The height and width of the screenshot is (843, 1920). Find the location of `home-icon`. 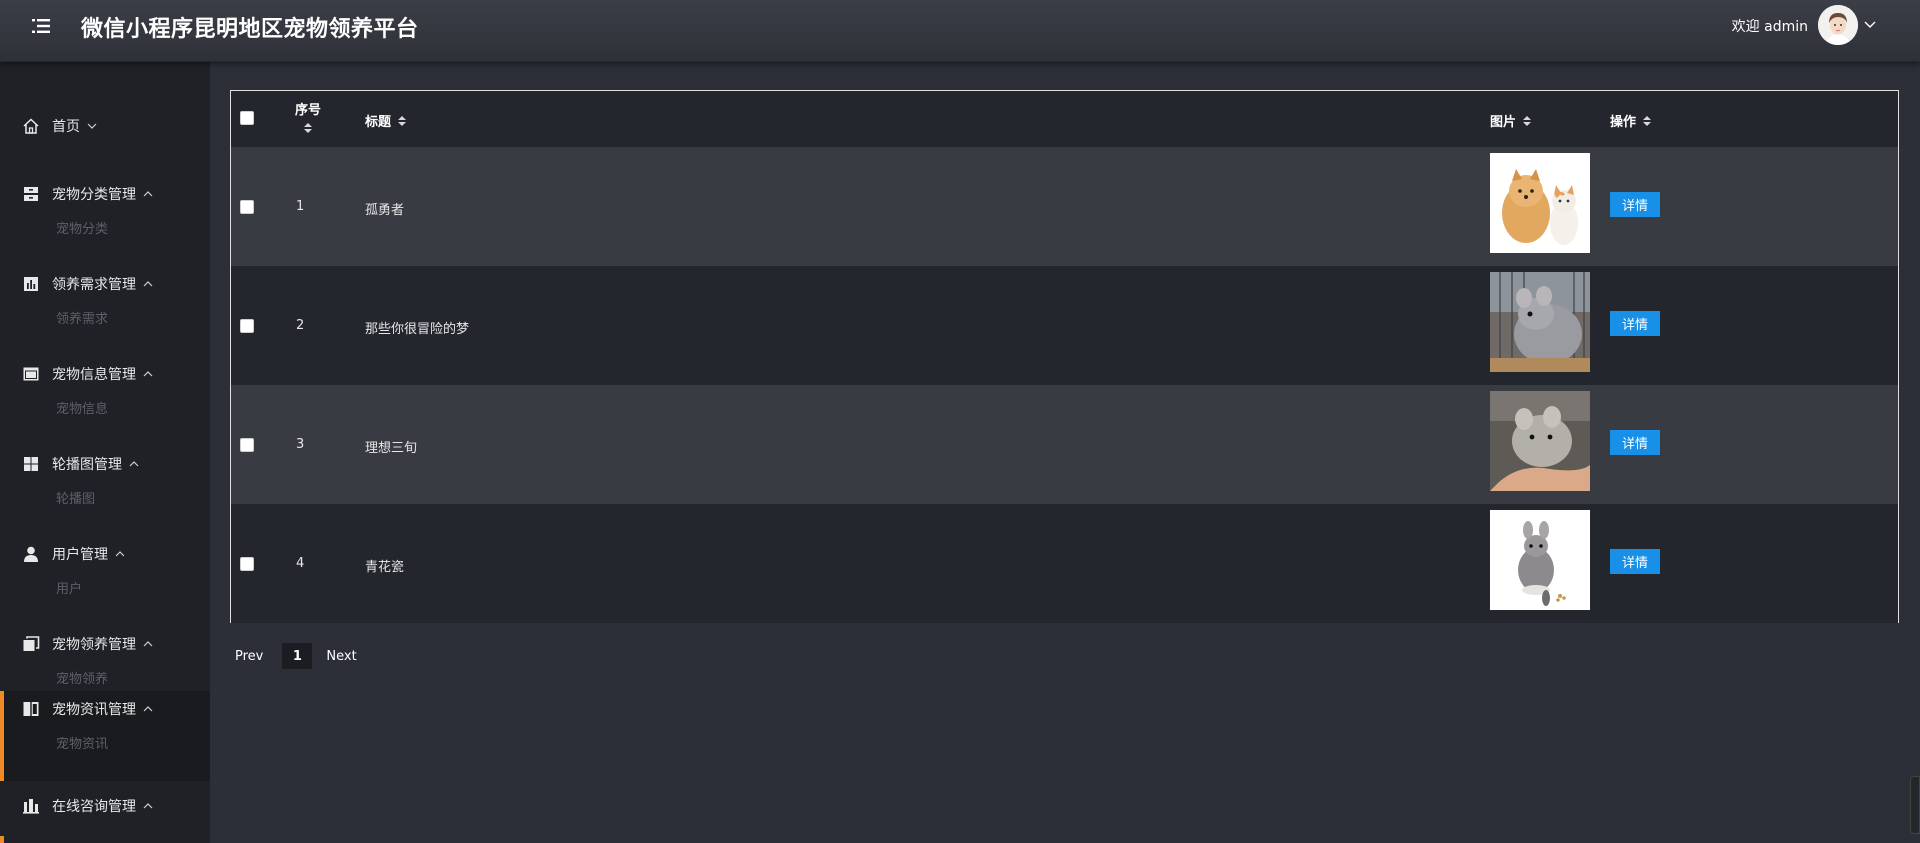

home-icon is located at coordinates (31, 126).